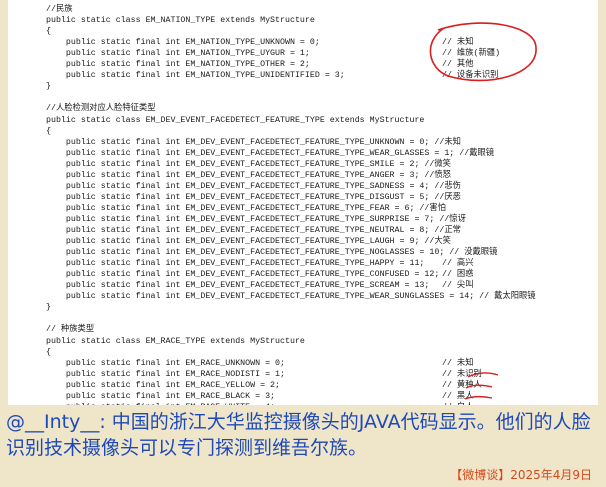 The width and height of the screenshot is (606, 487). What do you see at coordinates (479, 386) in the screenshot?
I see `underline-black-mark` at bounding box center [479, 386].